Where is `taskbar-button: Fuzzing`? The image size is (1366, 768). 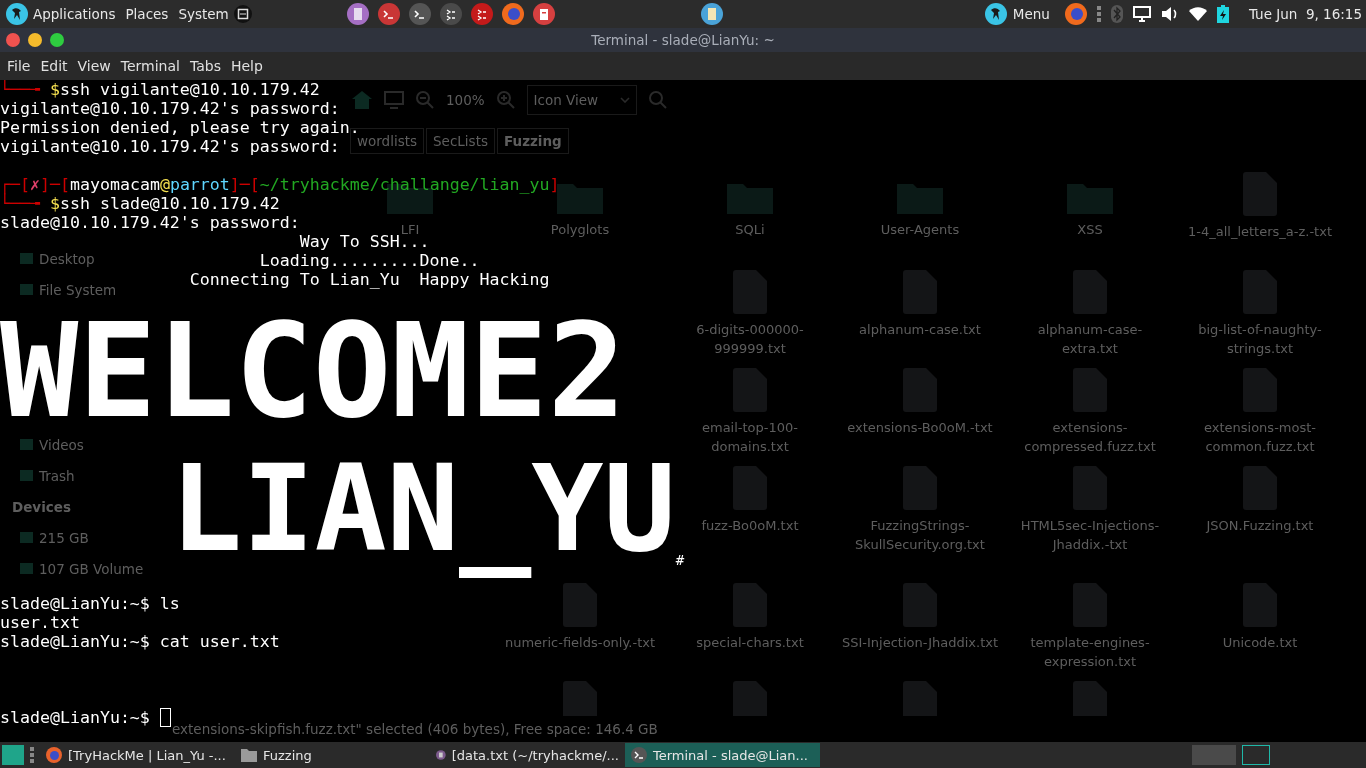 taskbar-button: Fuzzing is located at coordinates (332, 755).